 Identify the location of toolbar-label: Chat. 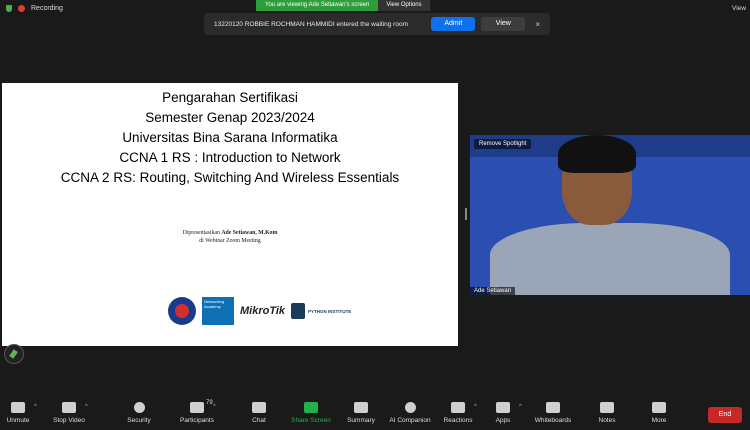
(259, 420).